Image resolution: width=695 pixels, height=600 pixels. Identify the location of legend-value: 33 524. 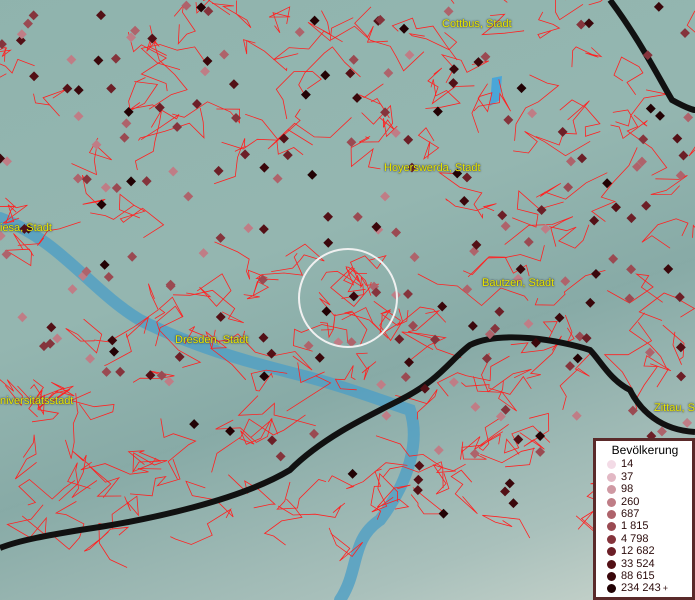
(638, 564).